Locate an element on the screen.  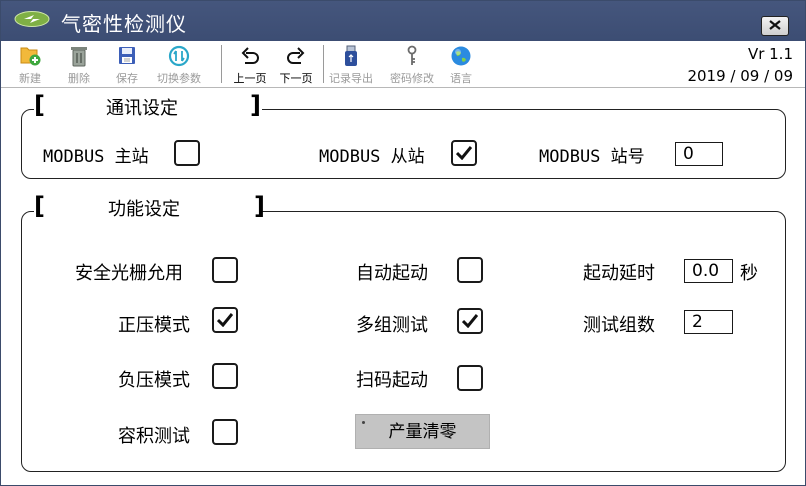
clear-output-label: 产量清零 is located at coordinates (422, 432).